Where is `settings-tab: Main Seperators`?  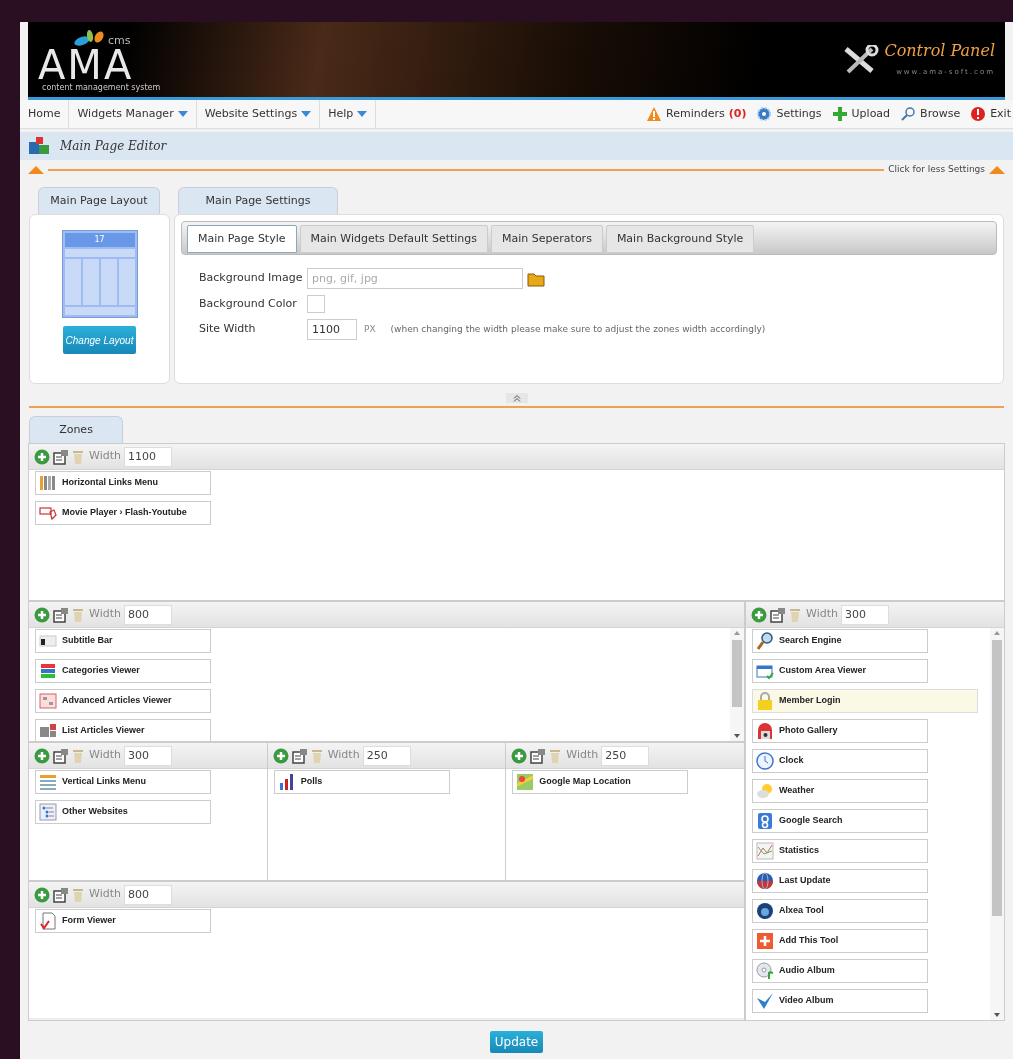
settings-tab: Main Seperators is located at coordinates (547, 239).